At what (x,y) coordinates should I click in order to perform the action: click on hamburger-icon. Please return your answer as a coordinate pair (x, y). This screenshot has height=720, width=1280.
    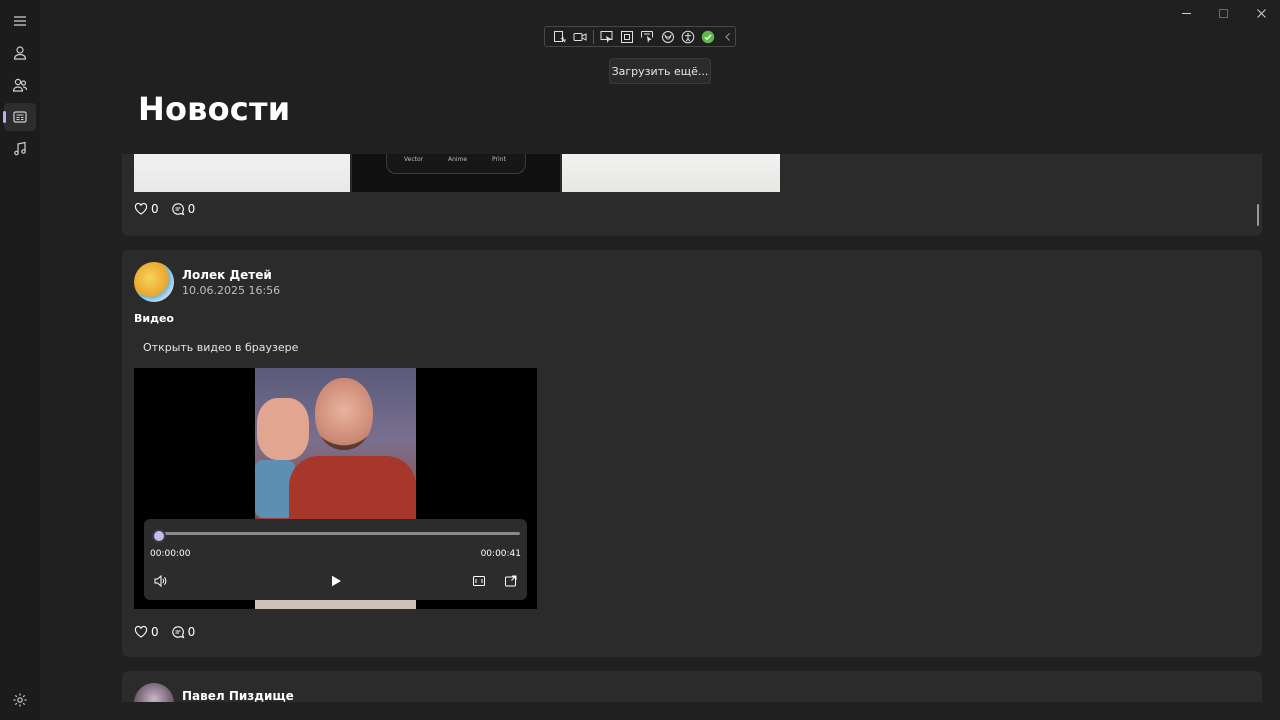
    Looking at the image, I should click on (20, 21).